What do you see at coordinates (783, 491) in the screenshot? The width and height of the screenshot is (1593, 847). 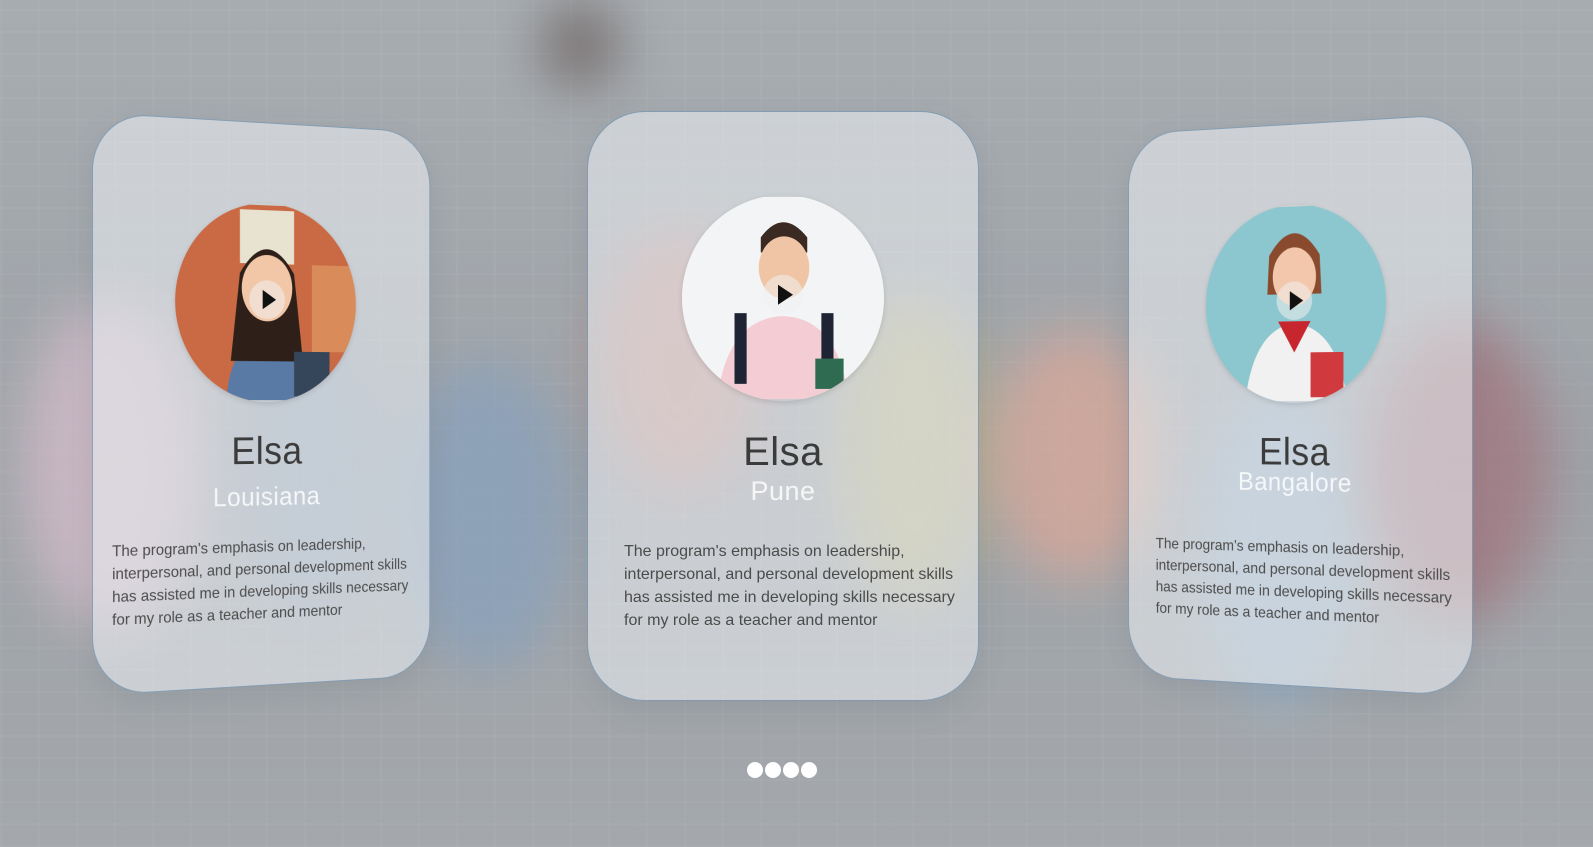 I see `person-location: Pune` at bounding box center [783, 491].